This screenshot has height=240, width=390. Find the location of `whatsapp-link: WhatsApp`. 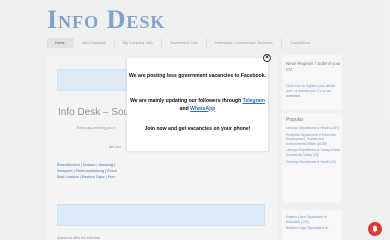

whatsapp-link: WhatsApp is located at coordinates (202, 109).